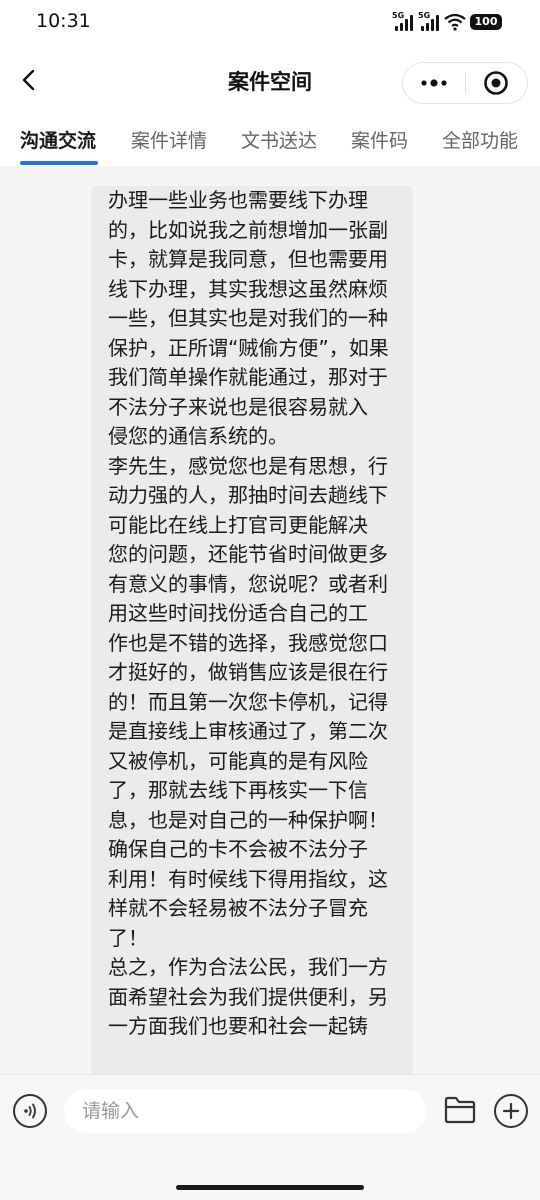 This screenshot has width=540, height=1200. I want to click on message-line: 我们简单操作就能通过，那对于, so click(248, 377).